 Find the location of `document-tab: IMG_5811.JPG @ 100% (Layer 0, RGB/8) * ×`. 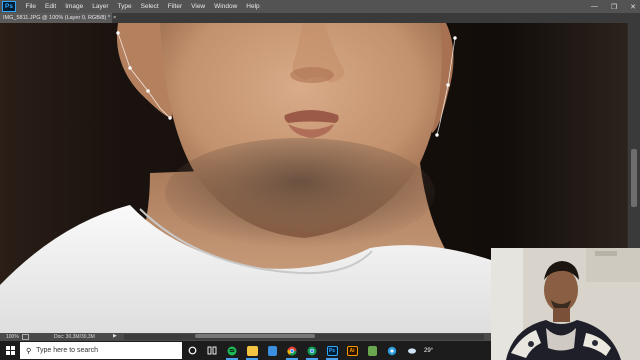

document-tab: IMG_5811.JPG @ 100% (Layer 0, RGB/8) * × is located at coordinates (58, 18).